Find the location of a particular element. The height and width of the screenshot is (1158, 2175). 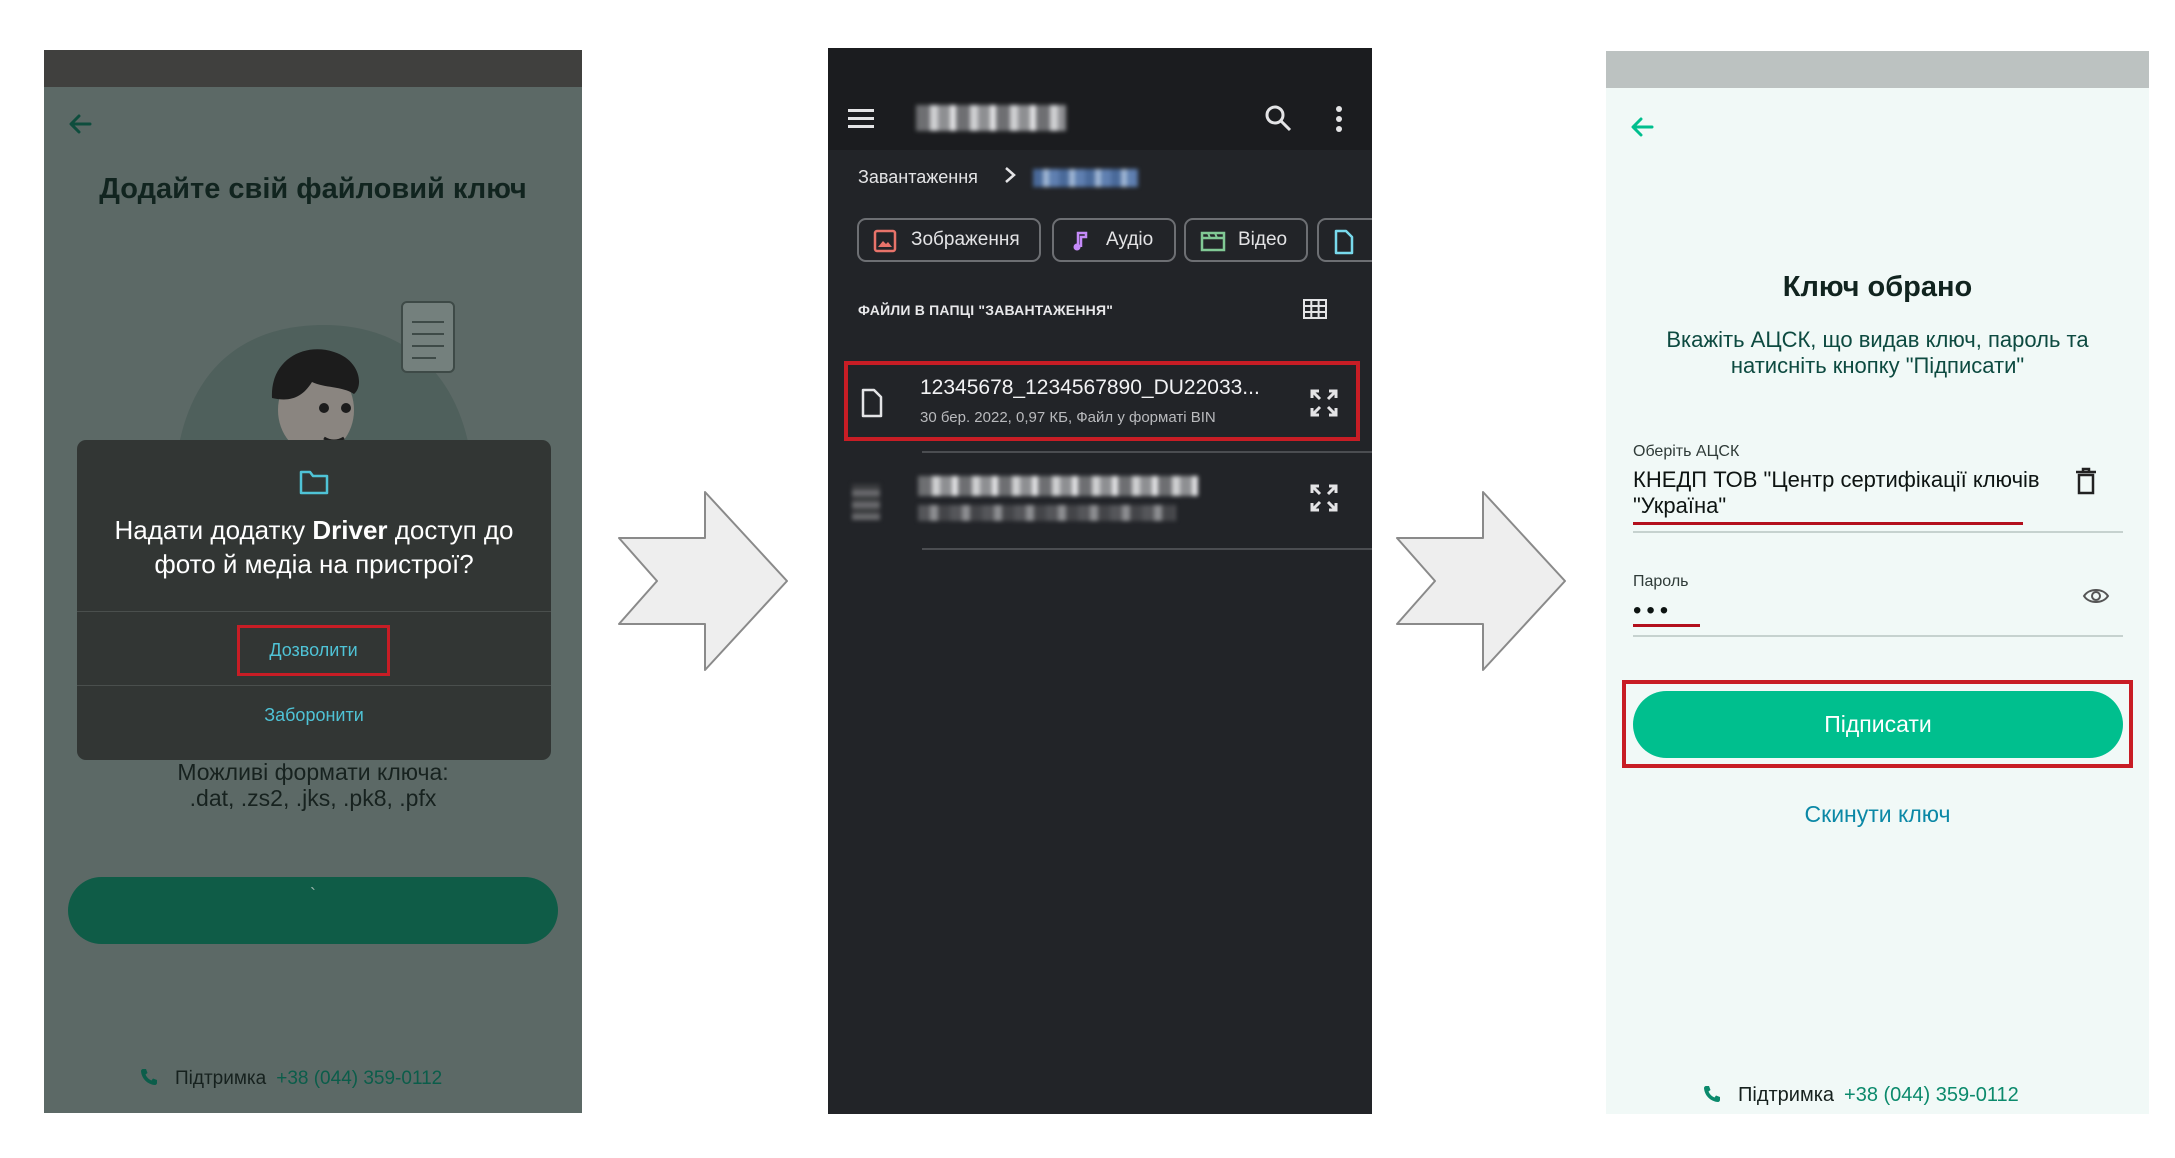

chip-audio-label: Аудіо is located at coordinates (1130, 239).